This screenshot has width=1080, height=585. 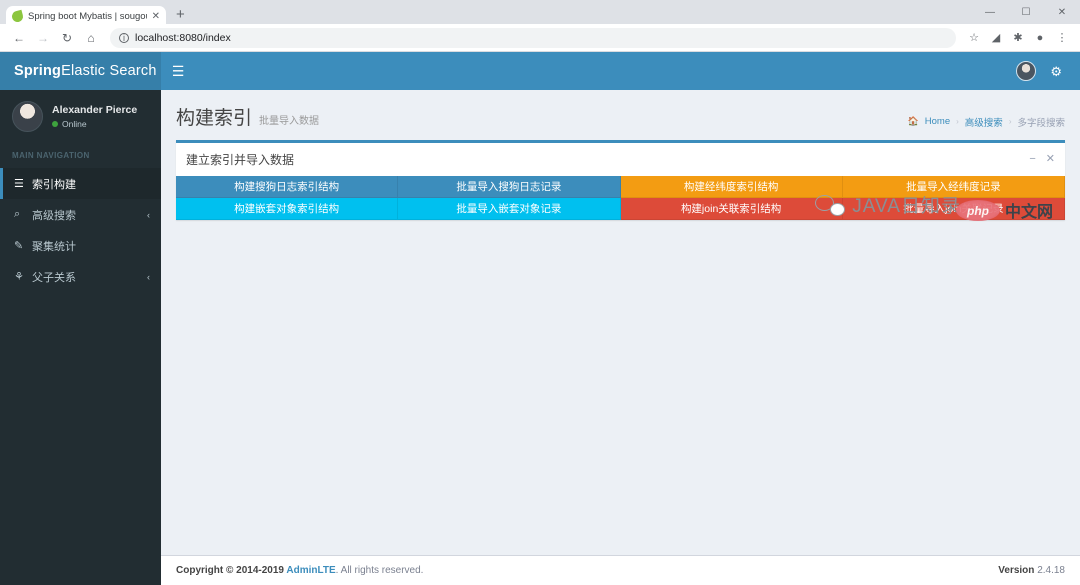 I want to click on breadcrumb: 🏠 Home › 高级搜索 › 多字段搜索, so click(x=986, y=122).